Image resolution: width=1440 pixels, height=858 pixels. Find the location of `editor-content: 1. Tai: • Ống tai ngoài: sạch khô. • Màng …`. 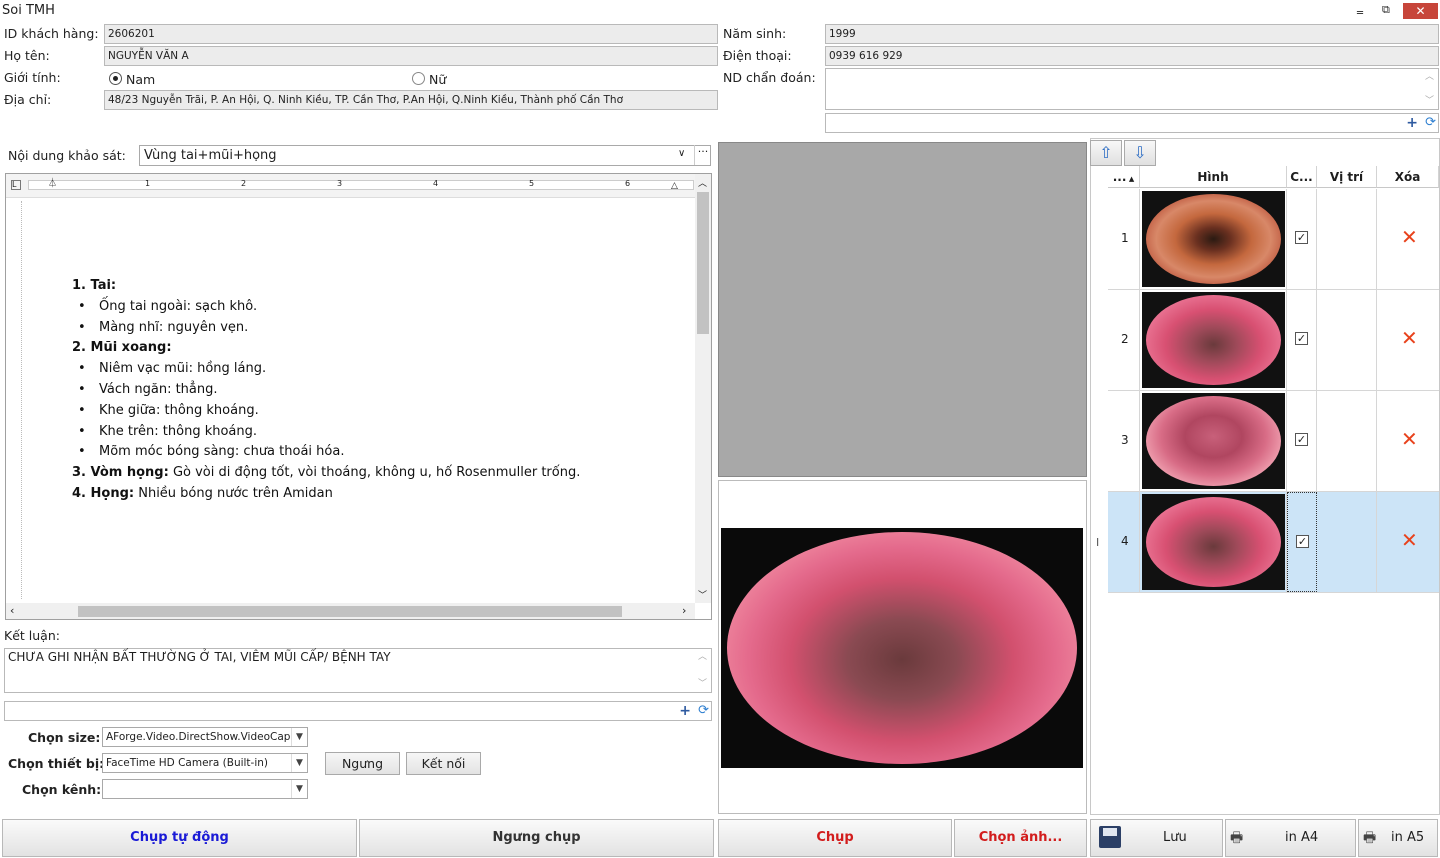

editor-content: 1. Tai: • Ống tai ngoài: sạch khô. • Màng … is located at coordinates (382, 390).